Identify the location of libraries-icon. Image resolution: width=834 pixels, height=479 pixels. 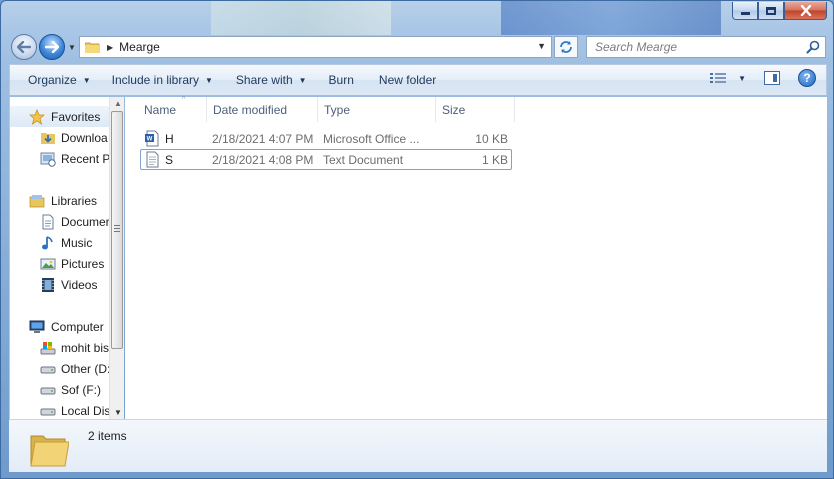
(37, 201).